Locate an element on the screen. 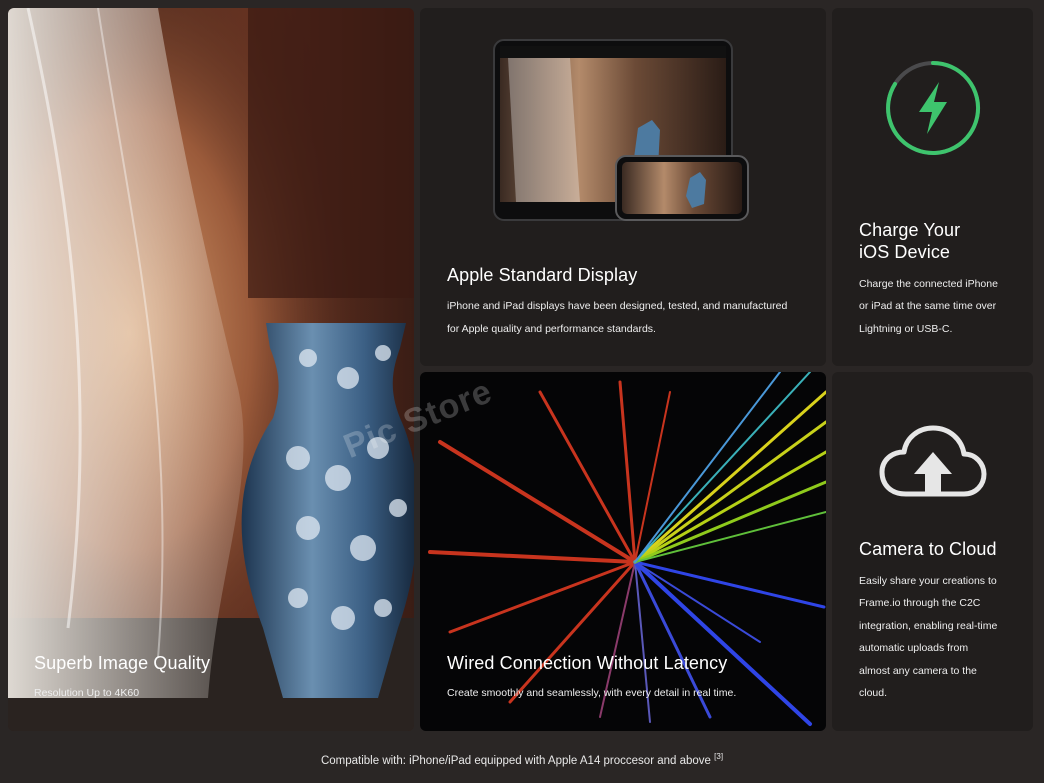  devices-illustration is located at coordinates (621, 130).